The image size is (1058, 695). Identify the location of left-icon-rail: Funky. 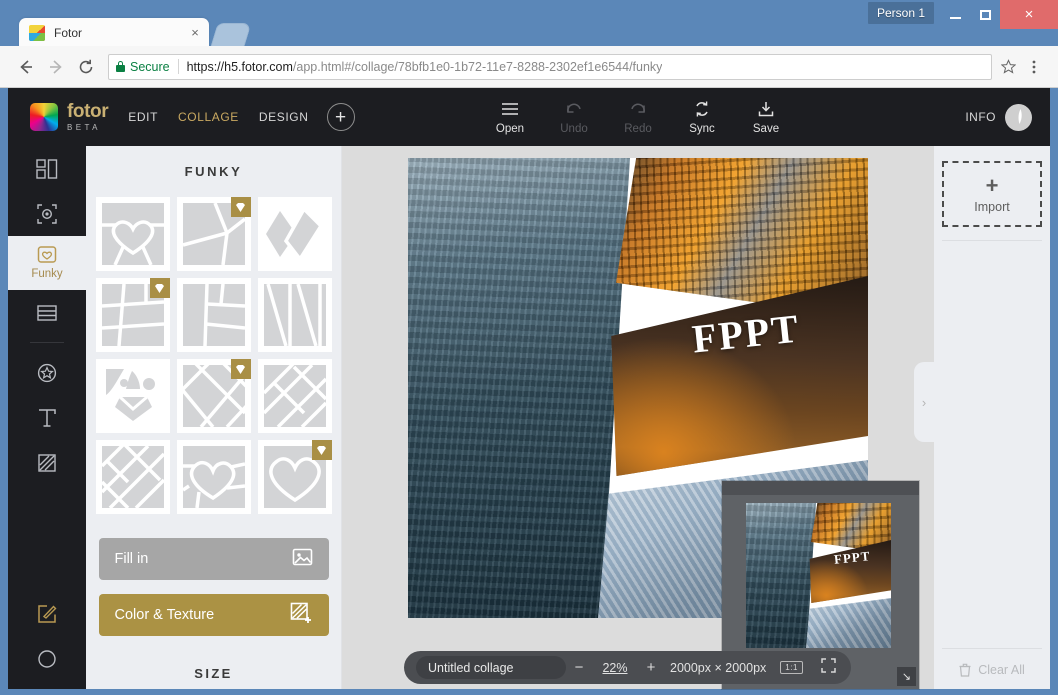
(47, 417).